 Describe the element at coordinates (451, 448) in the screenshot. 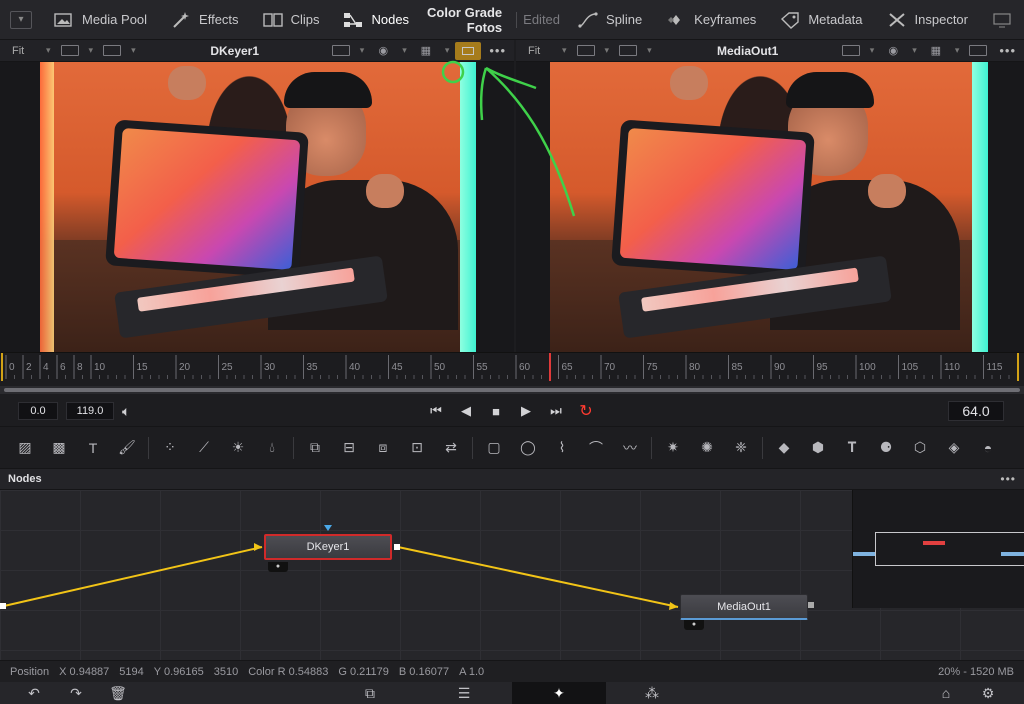

I see `saver-tool-icon: ⇄` at that location.